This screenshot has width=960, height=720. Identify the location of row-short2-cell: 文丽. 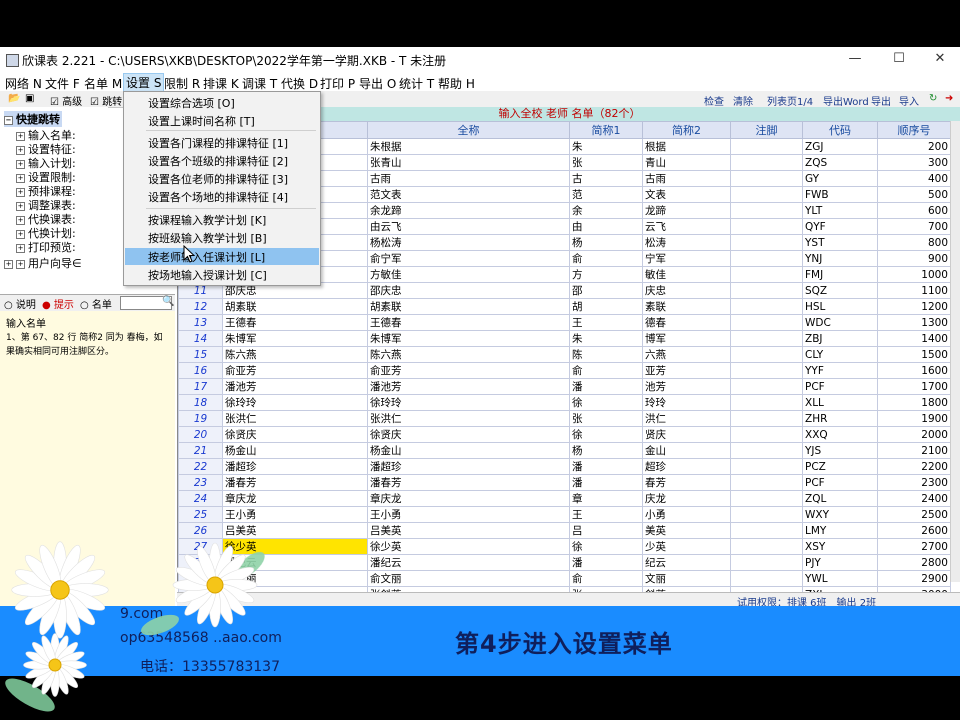
(686, 578).